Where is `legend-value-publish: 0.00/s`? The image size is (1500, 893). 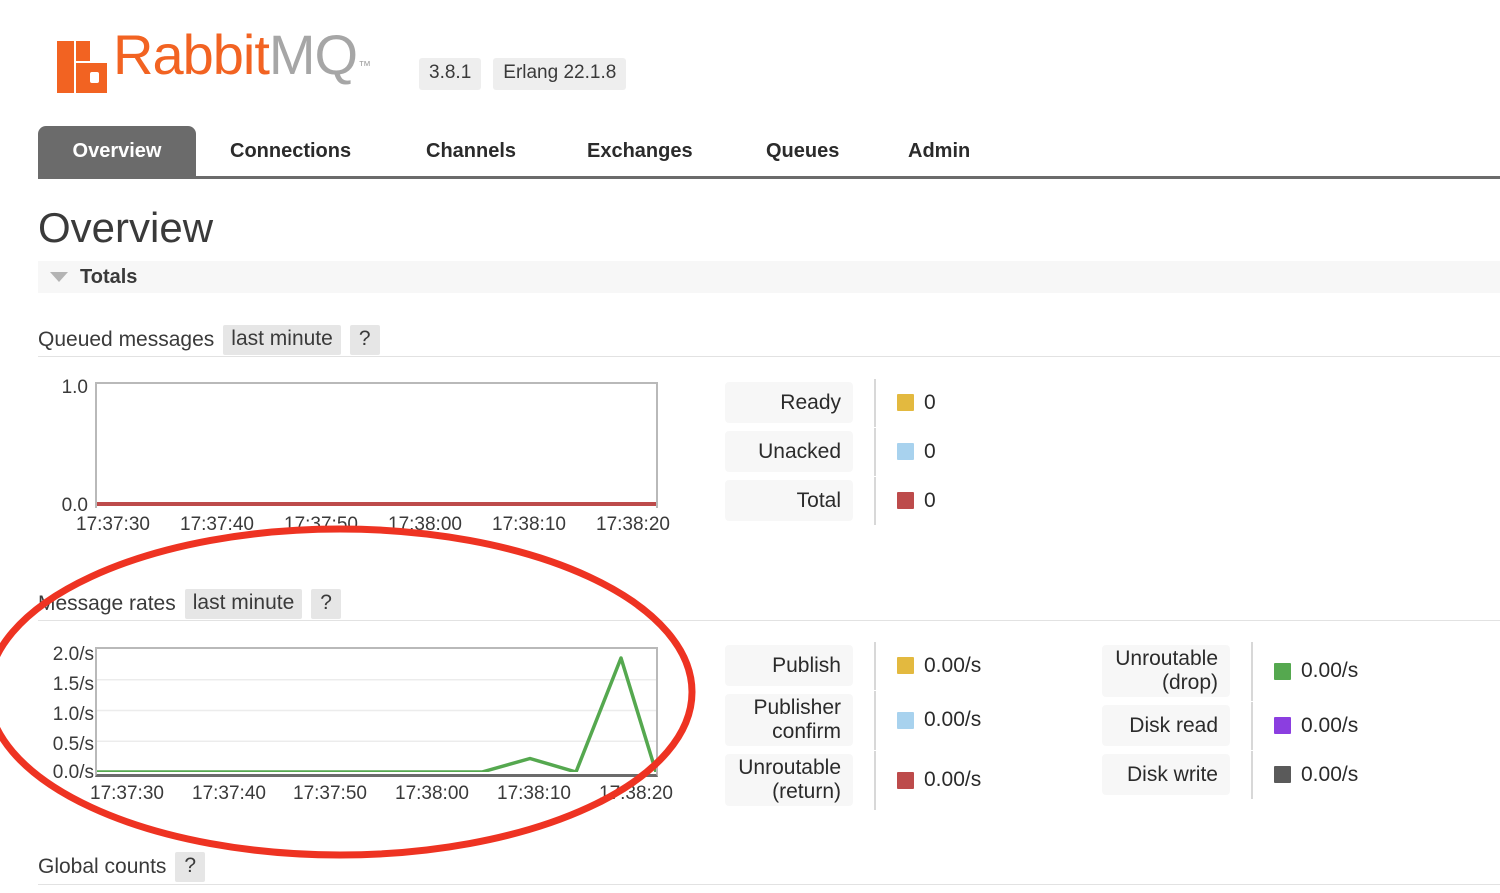
legend-value-publish: 0.00/s is located at coordinates (939, 666).